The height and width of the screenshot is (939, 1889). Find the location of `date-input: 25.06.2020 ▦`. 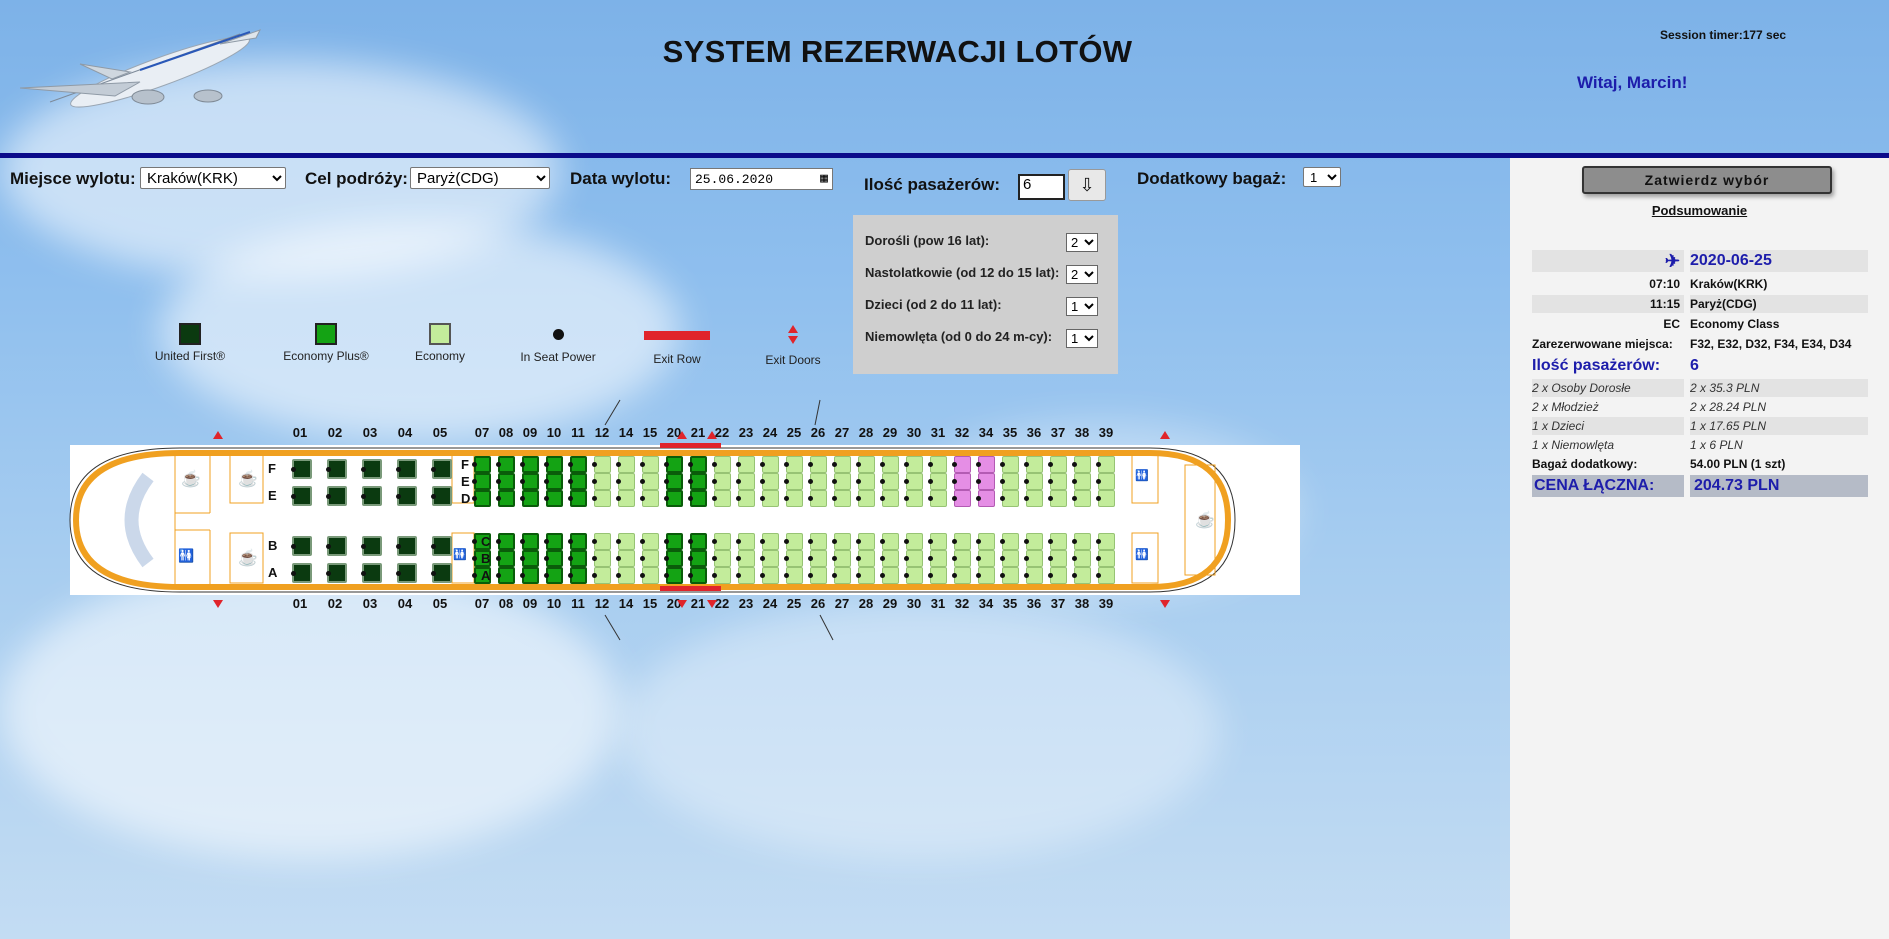

date-input: 25.06.2020 ▦ is located at coordinates (761, 179).